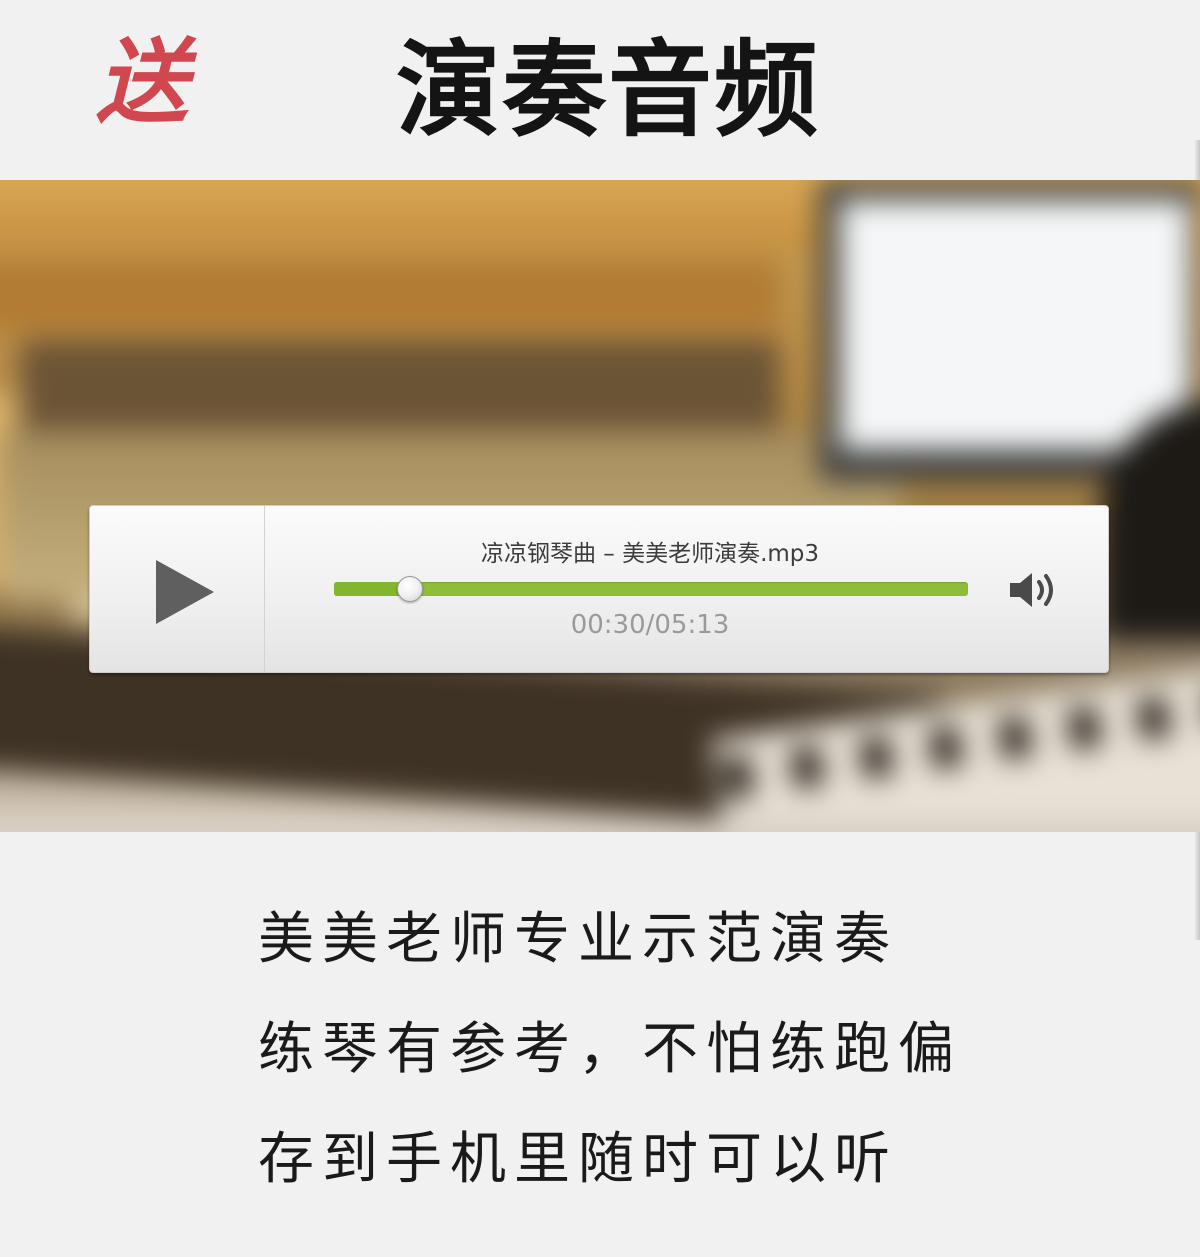 The image size is (1200, 1257). What do you see at coordinates (651, 589) in the screenshot?
I see `progress-bar` at bounding box center [651, 589].